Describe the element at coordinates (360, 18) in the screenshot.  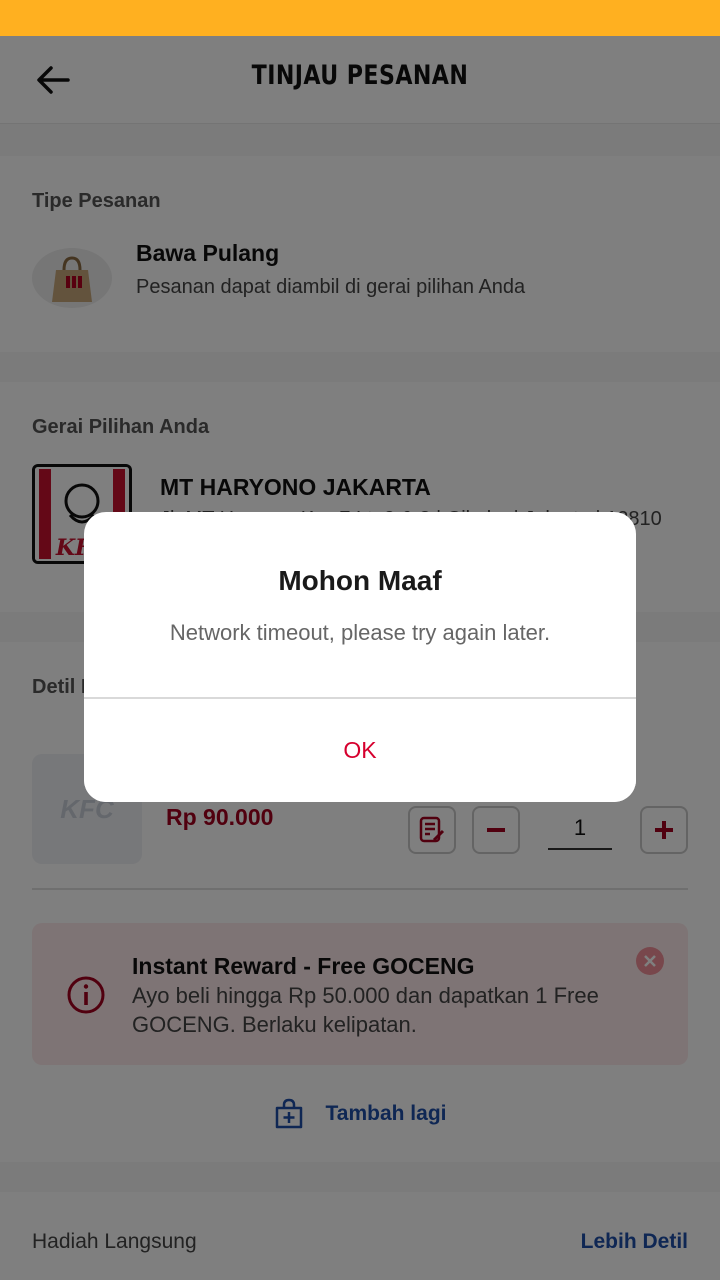
I see `status-bar` at that location.